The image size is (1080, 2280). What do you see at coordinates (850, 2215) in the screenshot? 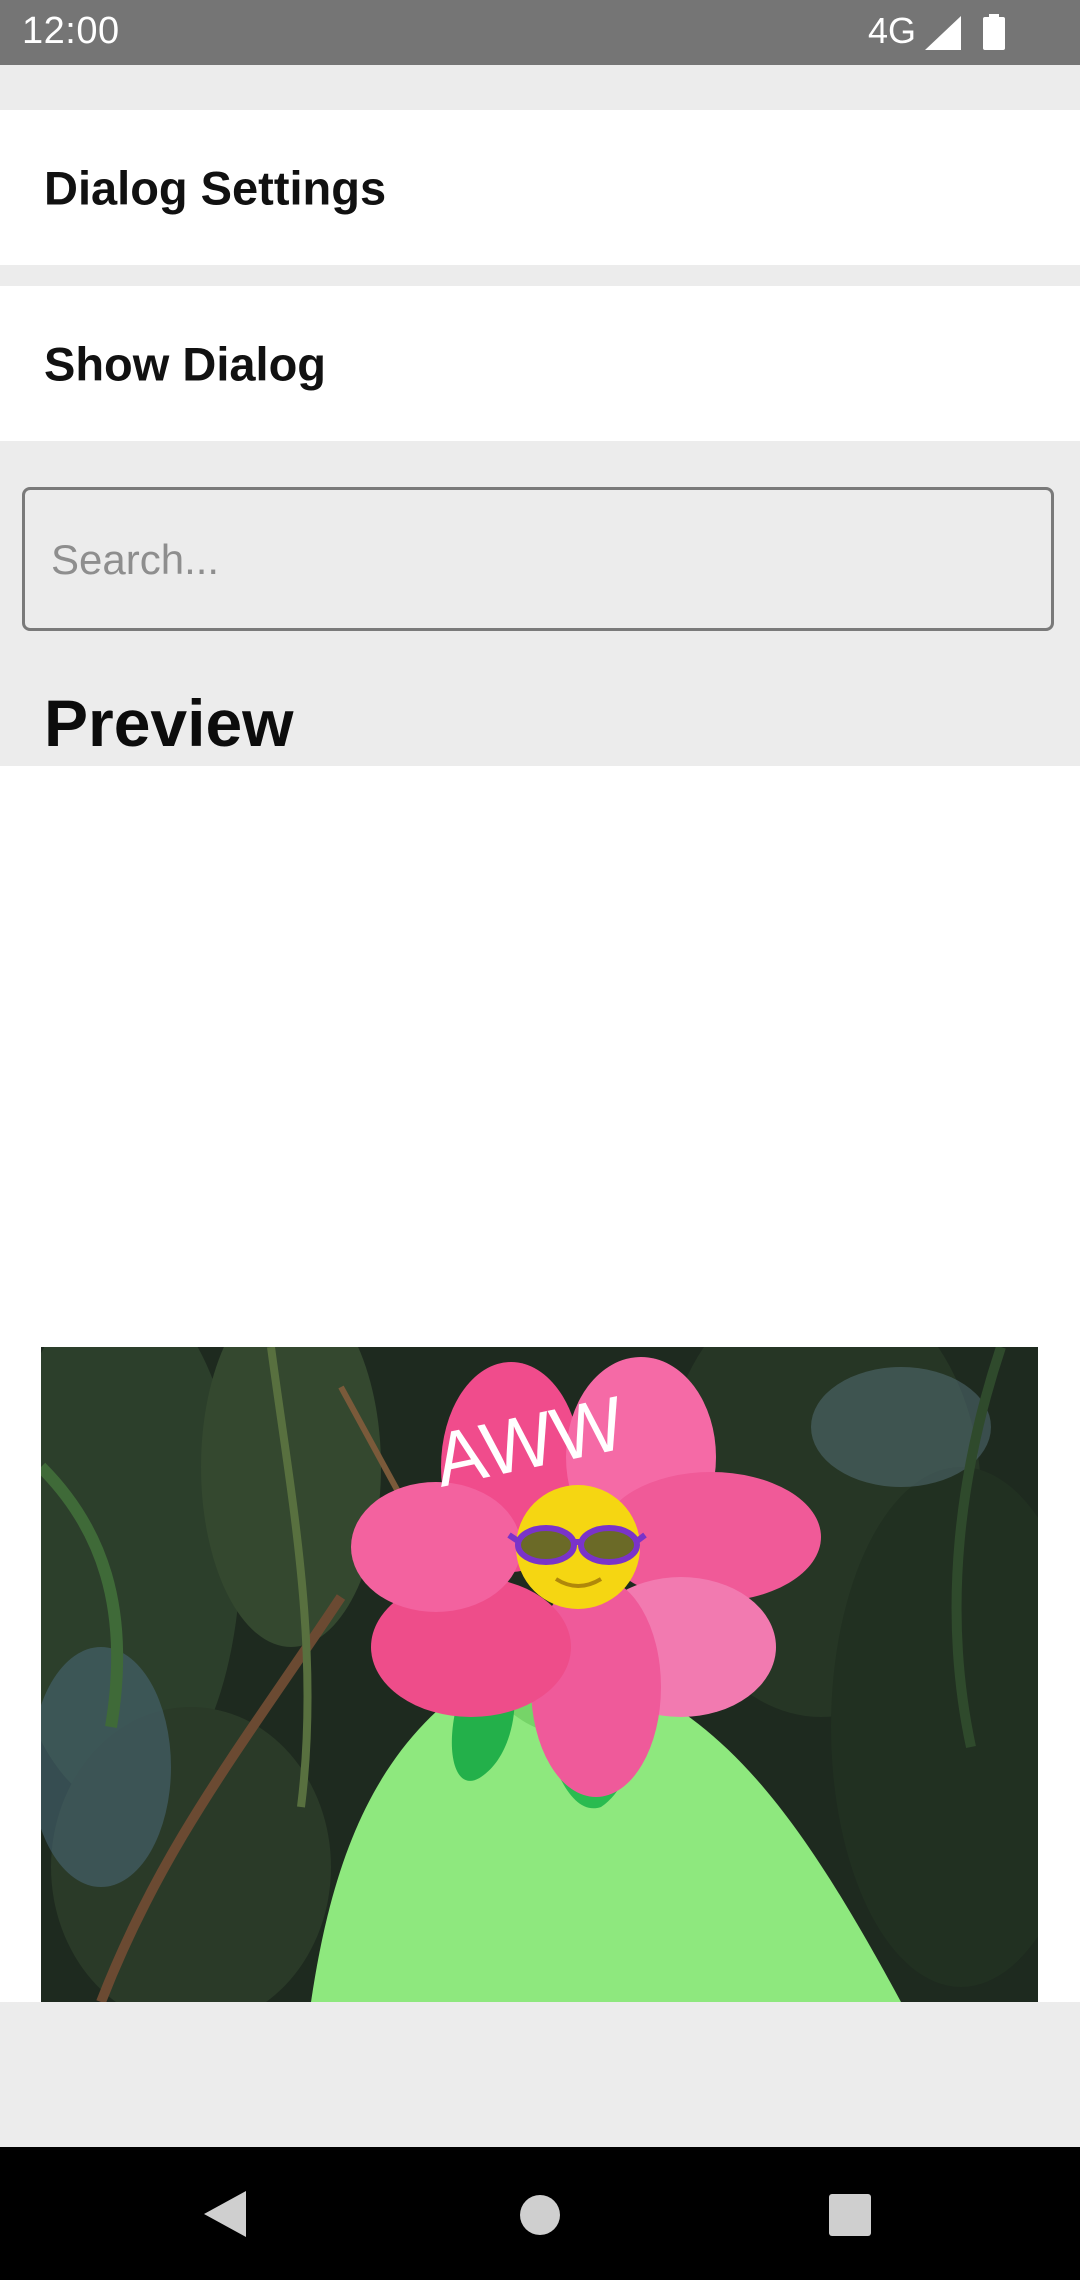
I see `recents-icon` at bounding box center [850, 2215].